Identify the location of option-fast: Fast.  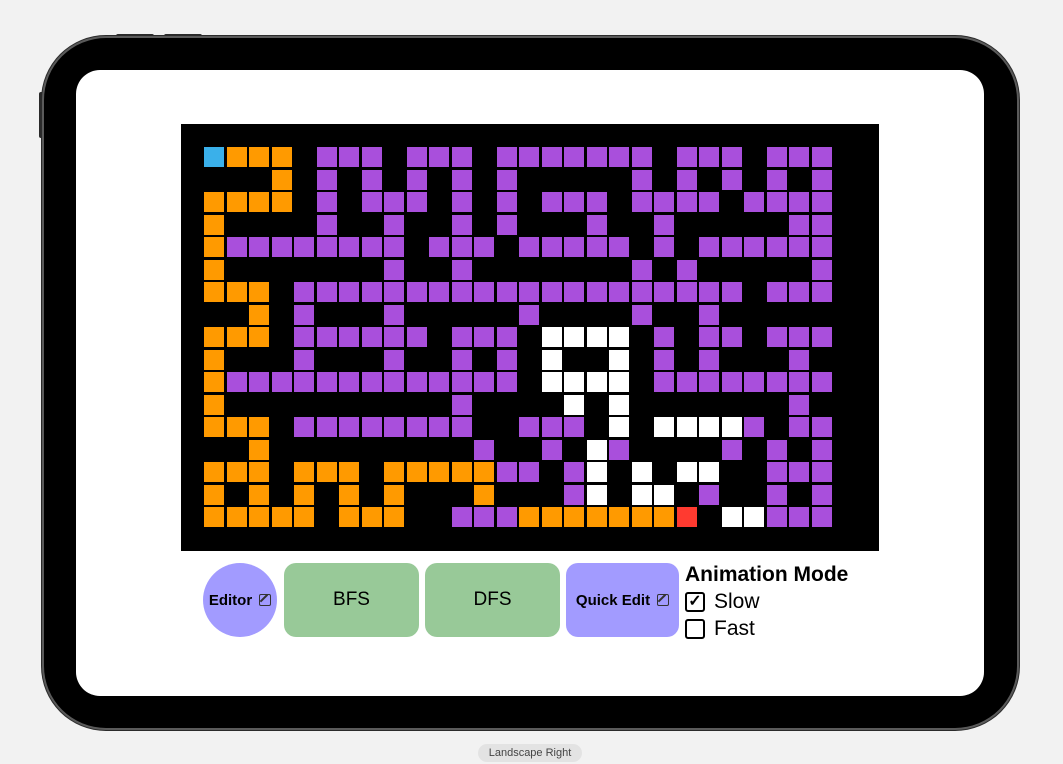
(785, 628).